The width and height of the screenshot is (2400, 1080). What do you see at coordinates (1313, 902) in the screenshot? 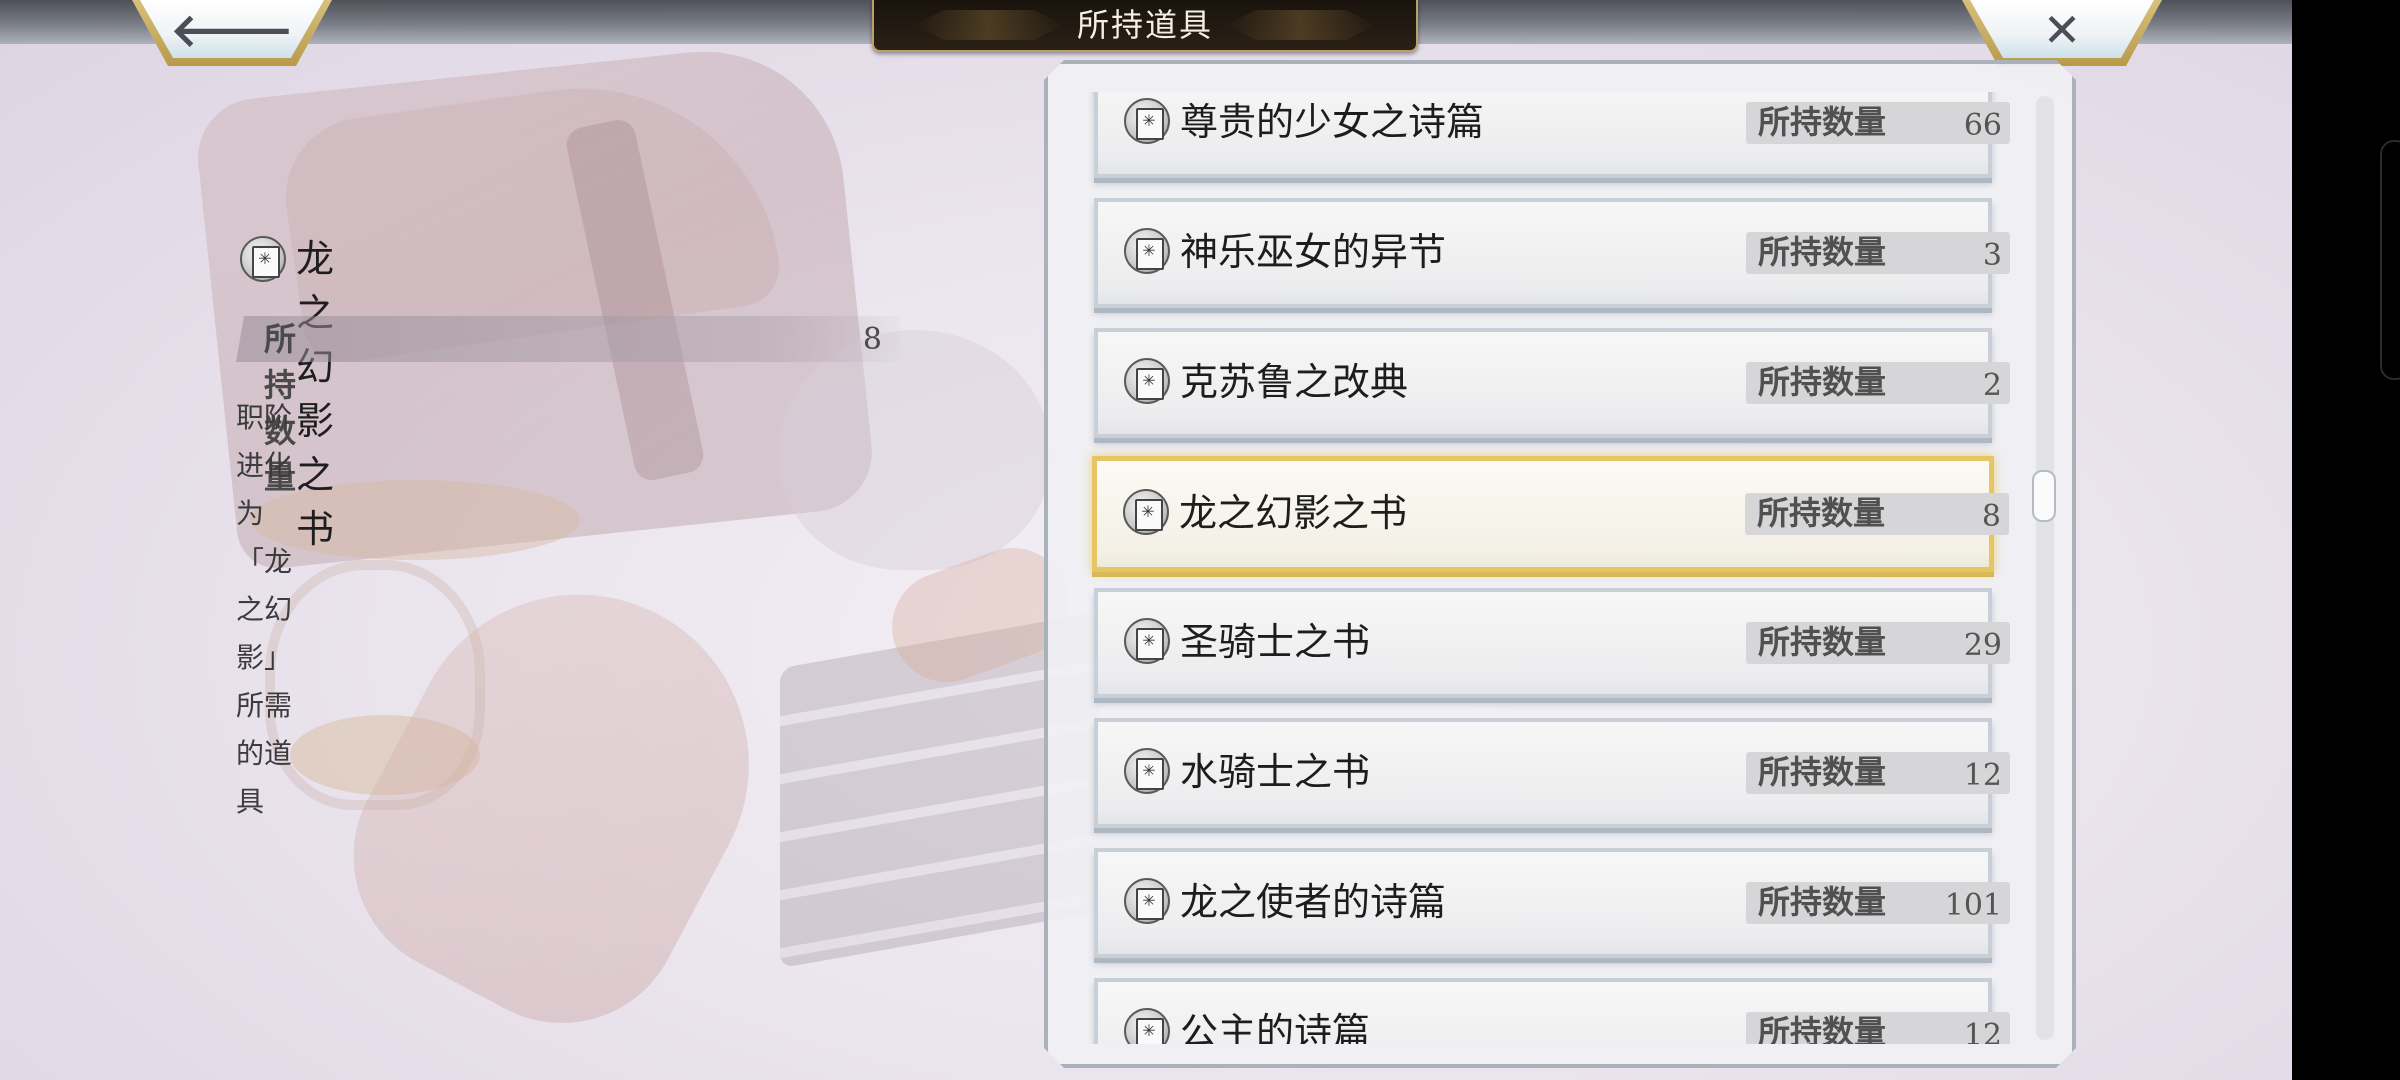
I see `item-name: 龙之使者的诗篇` at bounding box center [1313, 902].